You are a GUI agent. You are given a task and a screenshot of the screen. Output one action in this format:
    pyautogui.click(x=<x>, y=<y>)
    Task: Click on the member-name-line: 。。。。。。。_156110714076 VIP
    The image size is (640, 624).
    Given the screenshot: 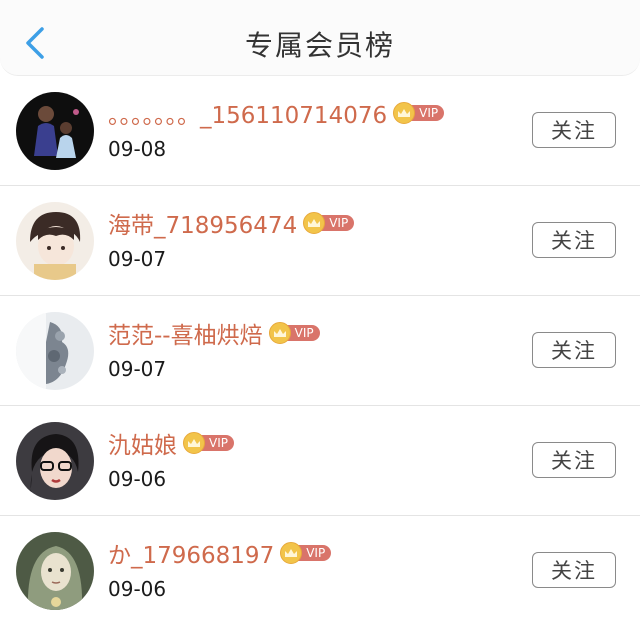 What is the action you would take?
    pyautogui.click(x=276, y=113)
    